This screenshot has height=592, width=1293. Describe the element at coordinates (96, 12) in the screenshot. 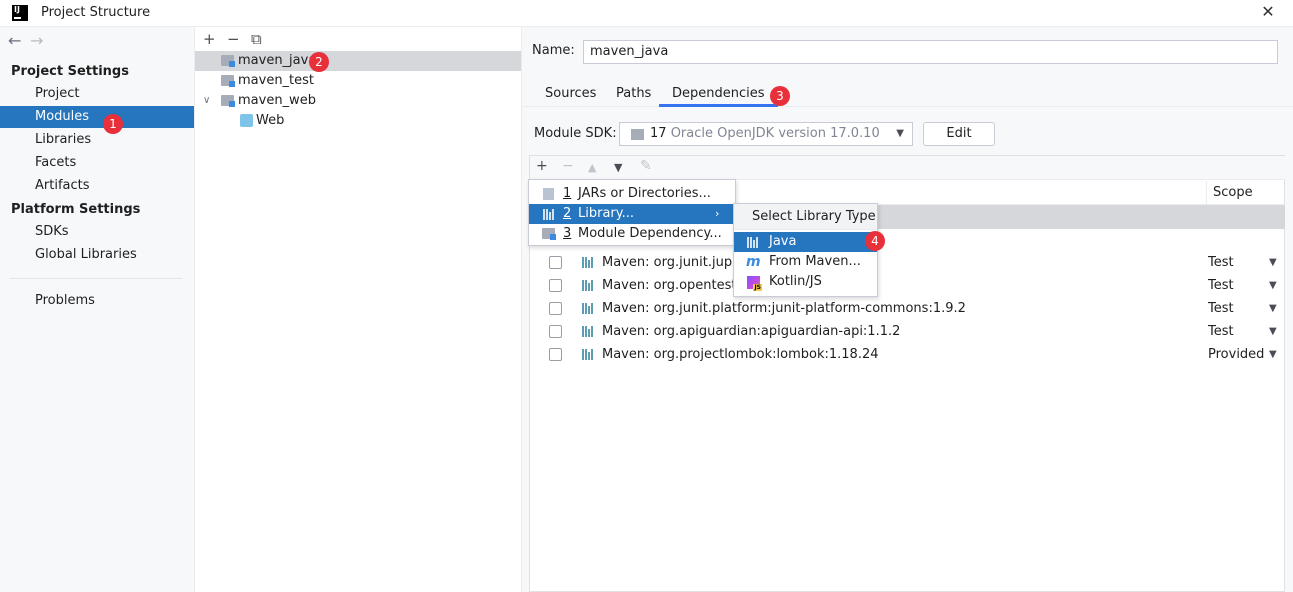

I see `window-title: Project Structure` at that location.